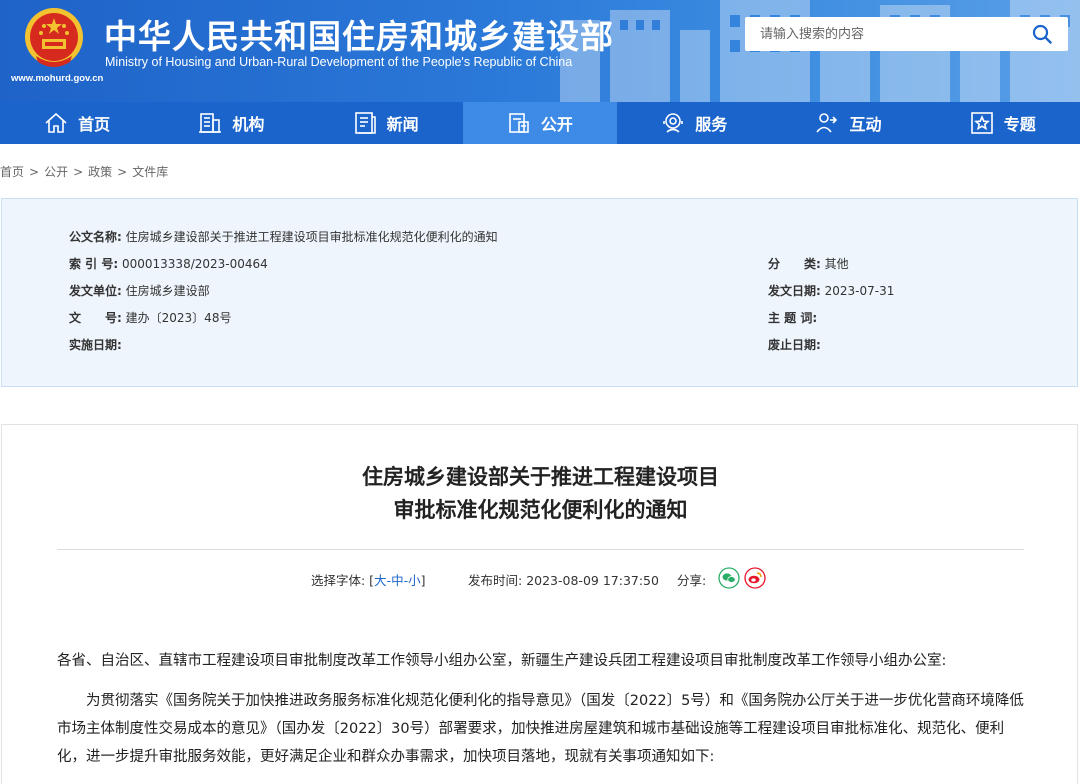 This screenshot has height=784, width=1080. What do you see at coordinates (1042, 34) in the screenshot?
I see `search-icon` at bounding box center [1042, 34].